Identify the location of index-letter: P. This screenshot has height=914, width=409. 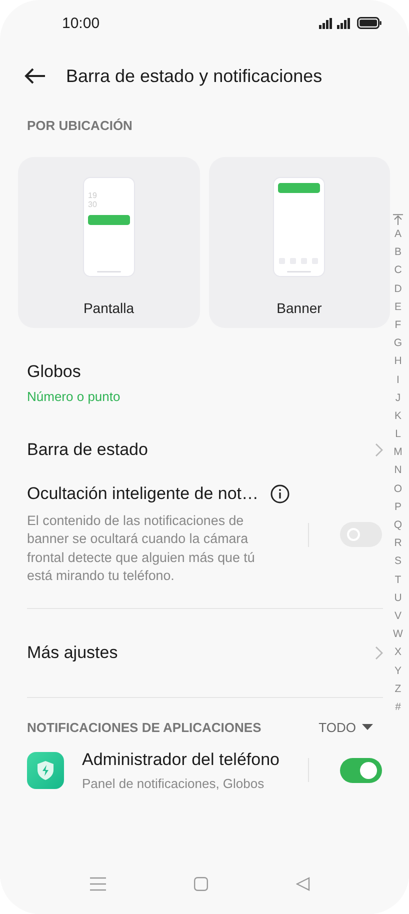
(398, 507).